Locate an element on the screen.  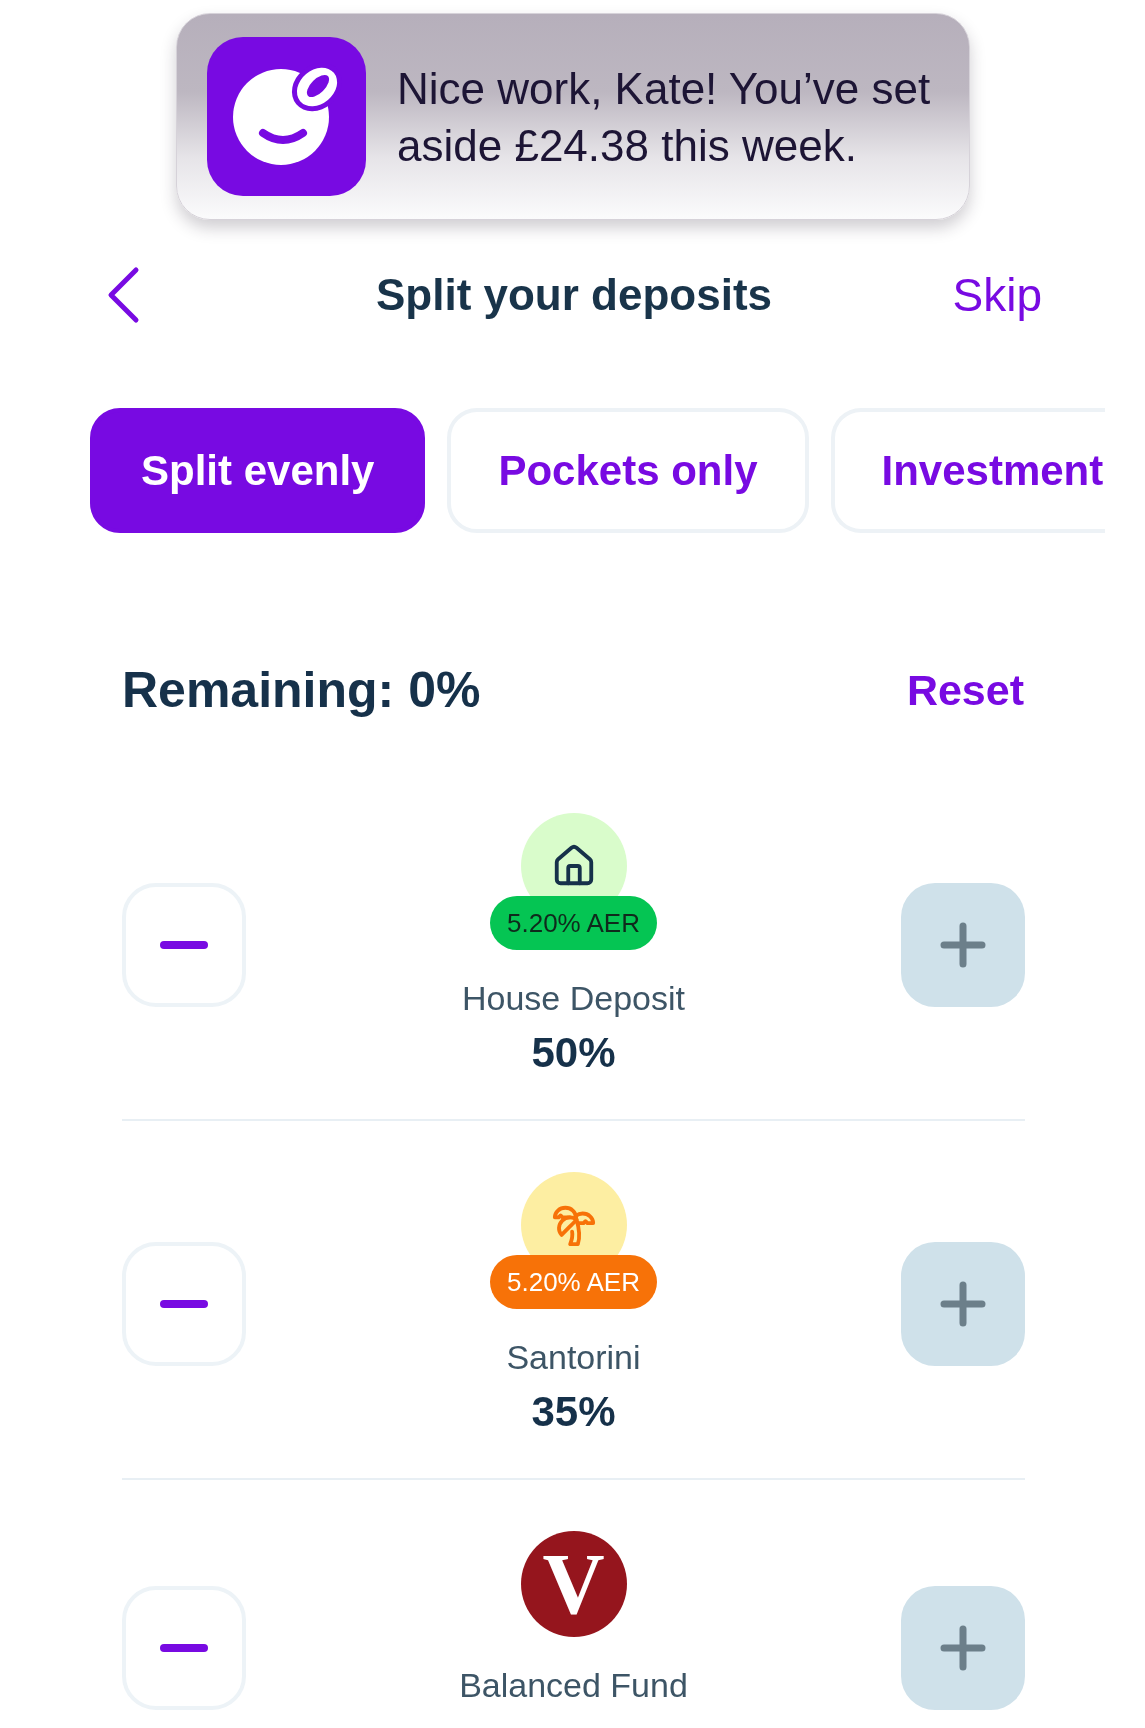
chevron-left-icon is located at coordinates (123, 295).